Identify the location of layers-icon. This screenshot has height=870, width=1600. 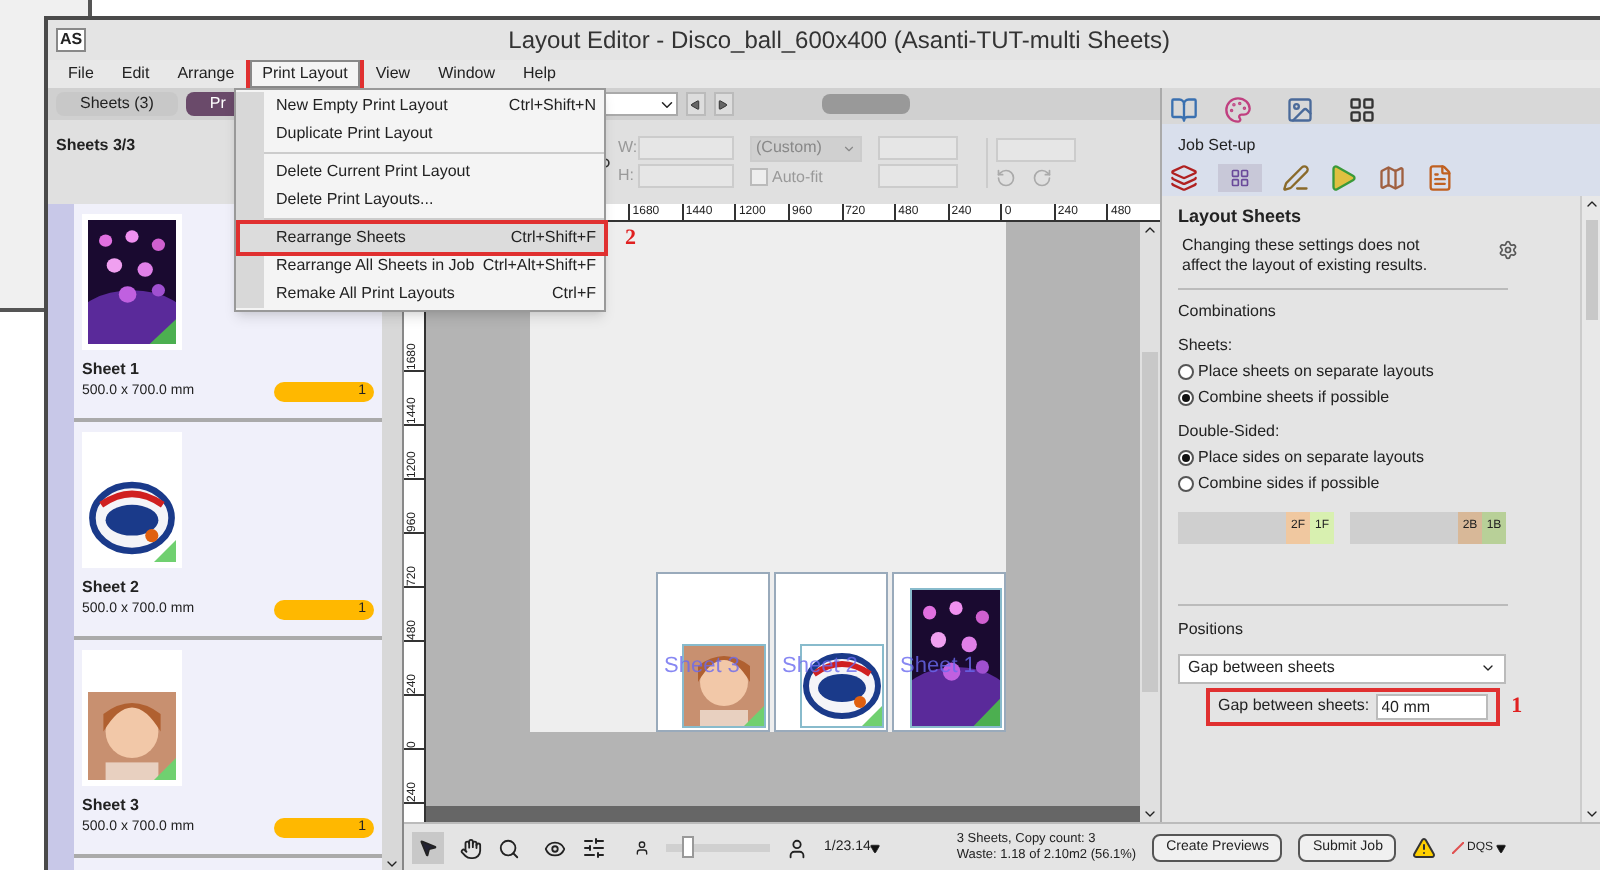
(1184, 178).